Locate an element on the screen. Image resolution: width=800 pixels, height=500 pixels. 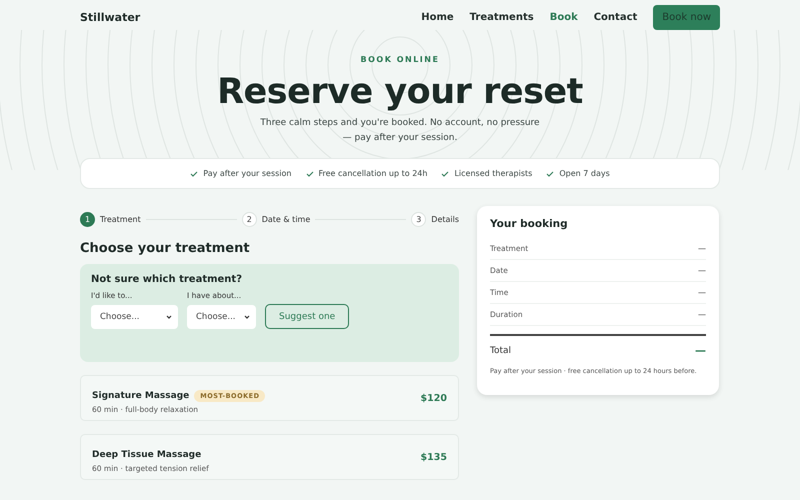
panel-title: Not sure which treatment? is located at coordinates (167, 279).